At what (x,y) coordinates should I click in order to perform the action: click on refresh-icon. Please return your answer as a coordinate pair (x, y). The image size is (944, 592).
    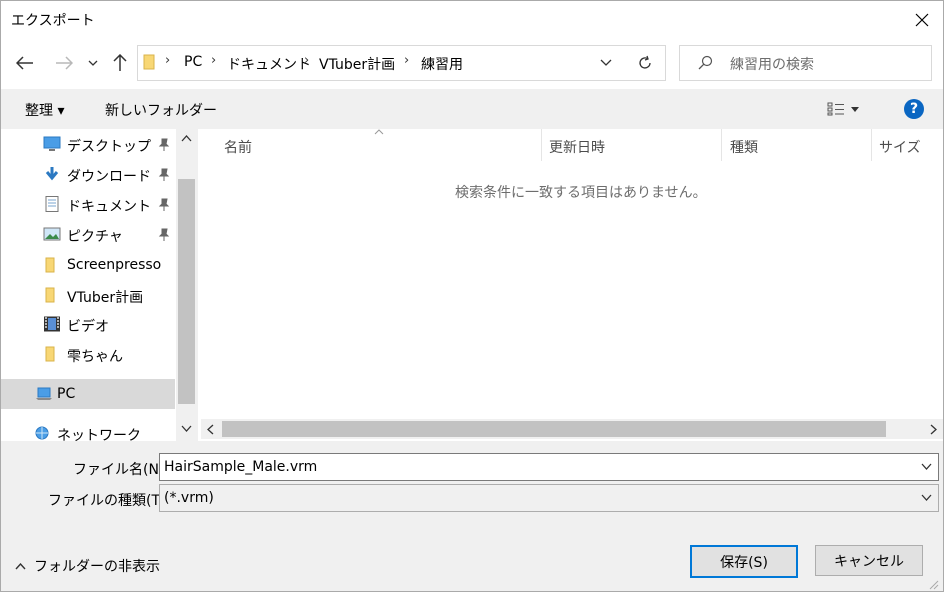
    Looking at the image, I should click on (645, 62).